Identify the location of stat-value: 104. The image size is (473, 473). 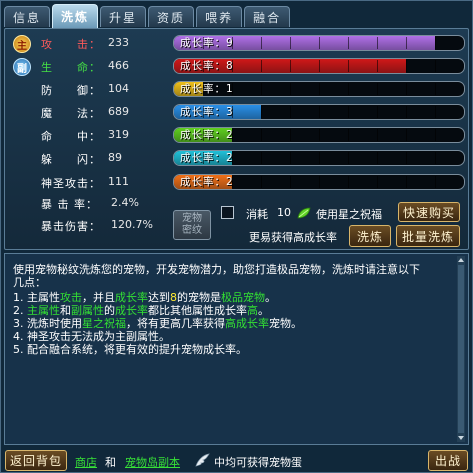
(118, 88).